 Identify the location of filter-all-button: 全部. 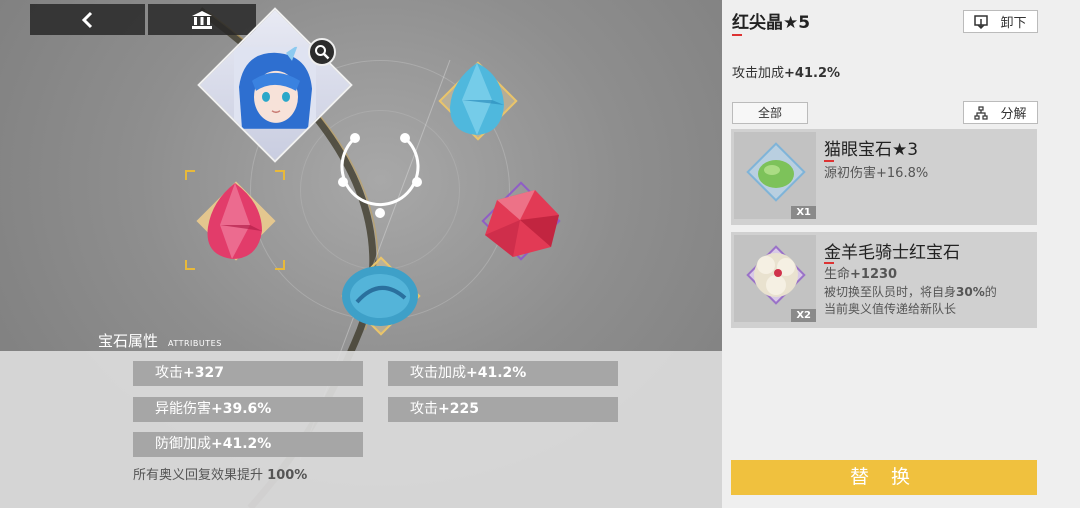
(770, 113).